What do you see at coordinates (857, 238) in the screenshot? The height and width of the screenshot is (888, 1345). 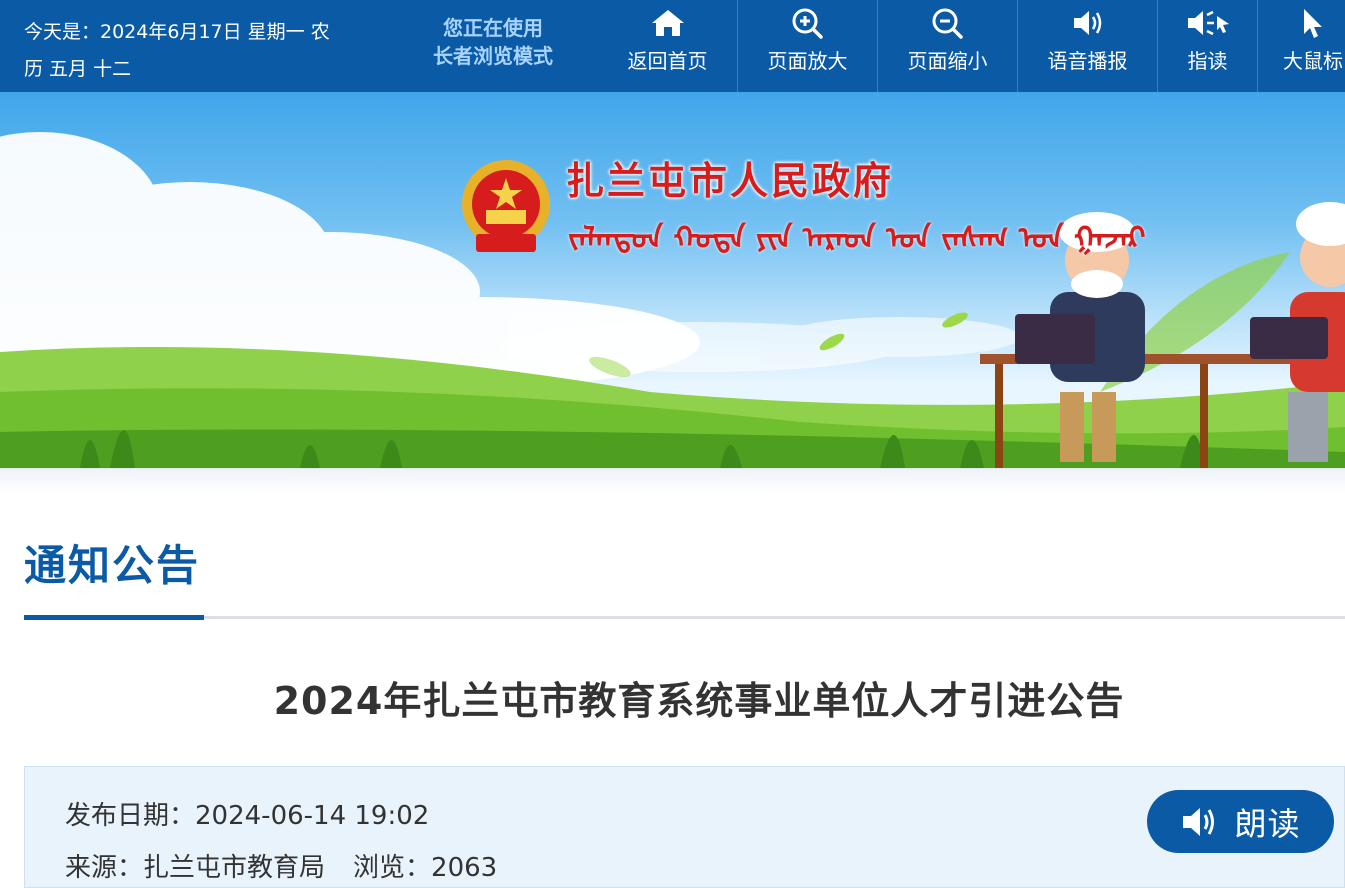 I see `site-subtitle-mongolian: ᠵᠠᠯᠠᠨᠲᠤᠨ ᠬᠣᠲᠠ ᠶᠢᠨ ᠠᠷᠠᠳ ᠤᠨ ᠵᠠᠰᠠᠭ ᠤᠨ ᠭᠠᠵᠠᠷ` at bounding box center [857, 238].